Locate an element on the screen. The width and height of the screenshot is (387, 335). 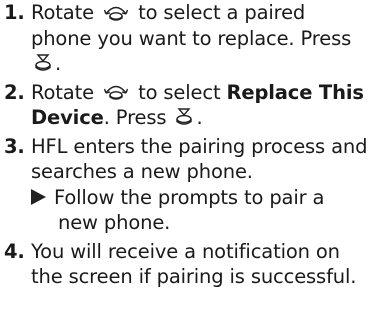
step-text: You will receive a notification on is located at coordinates (185, 251).